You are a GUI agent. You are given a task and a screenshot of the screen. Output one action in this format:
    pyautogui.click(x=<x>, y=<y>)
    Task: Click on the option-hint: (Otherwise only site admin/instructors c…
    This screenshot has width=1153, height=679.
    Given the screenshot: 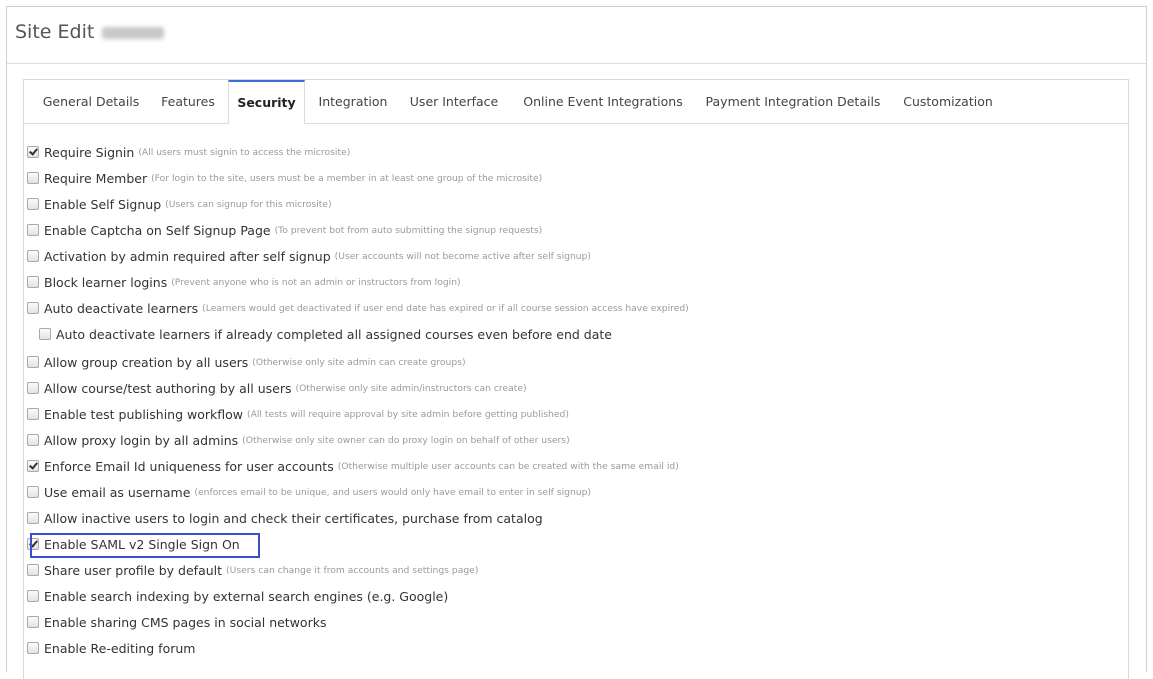 What is the action you would take?
    pyautogui.click(x=411, y=388)
    